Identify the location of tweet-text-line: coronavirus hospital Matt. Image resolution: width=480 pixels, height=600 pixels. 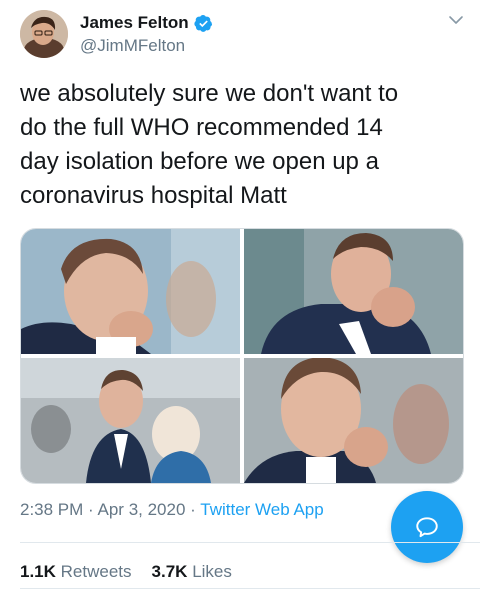
(153, 195).